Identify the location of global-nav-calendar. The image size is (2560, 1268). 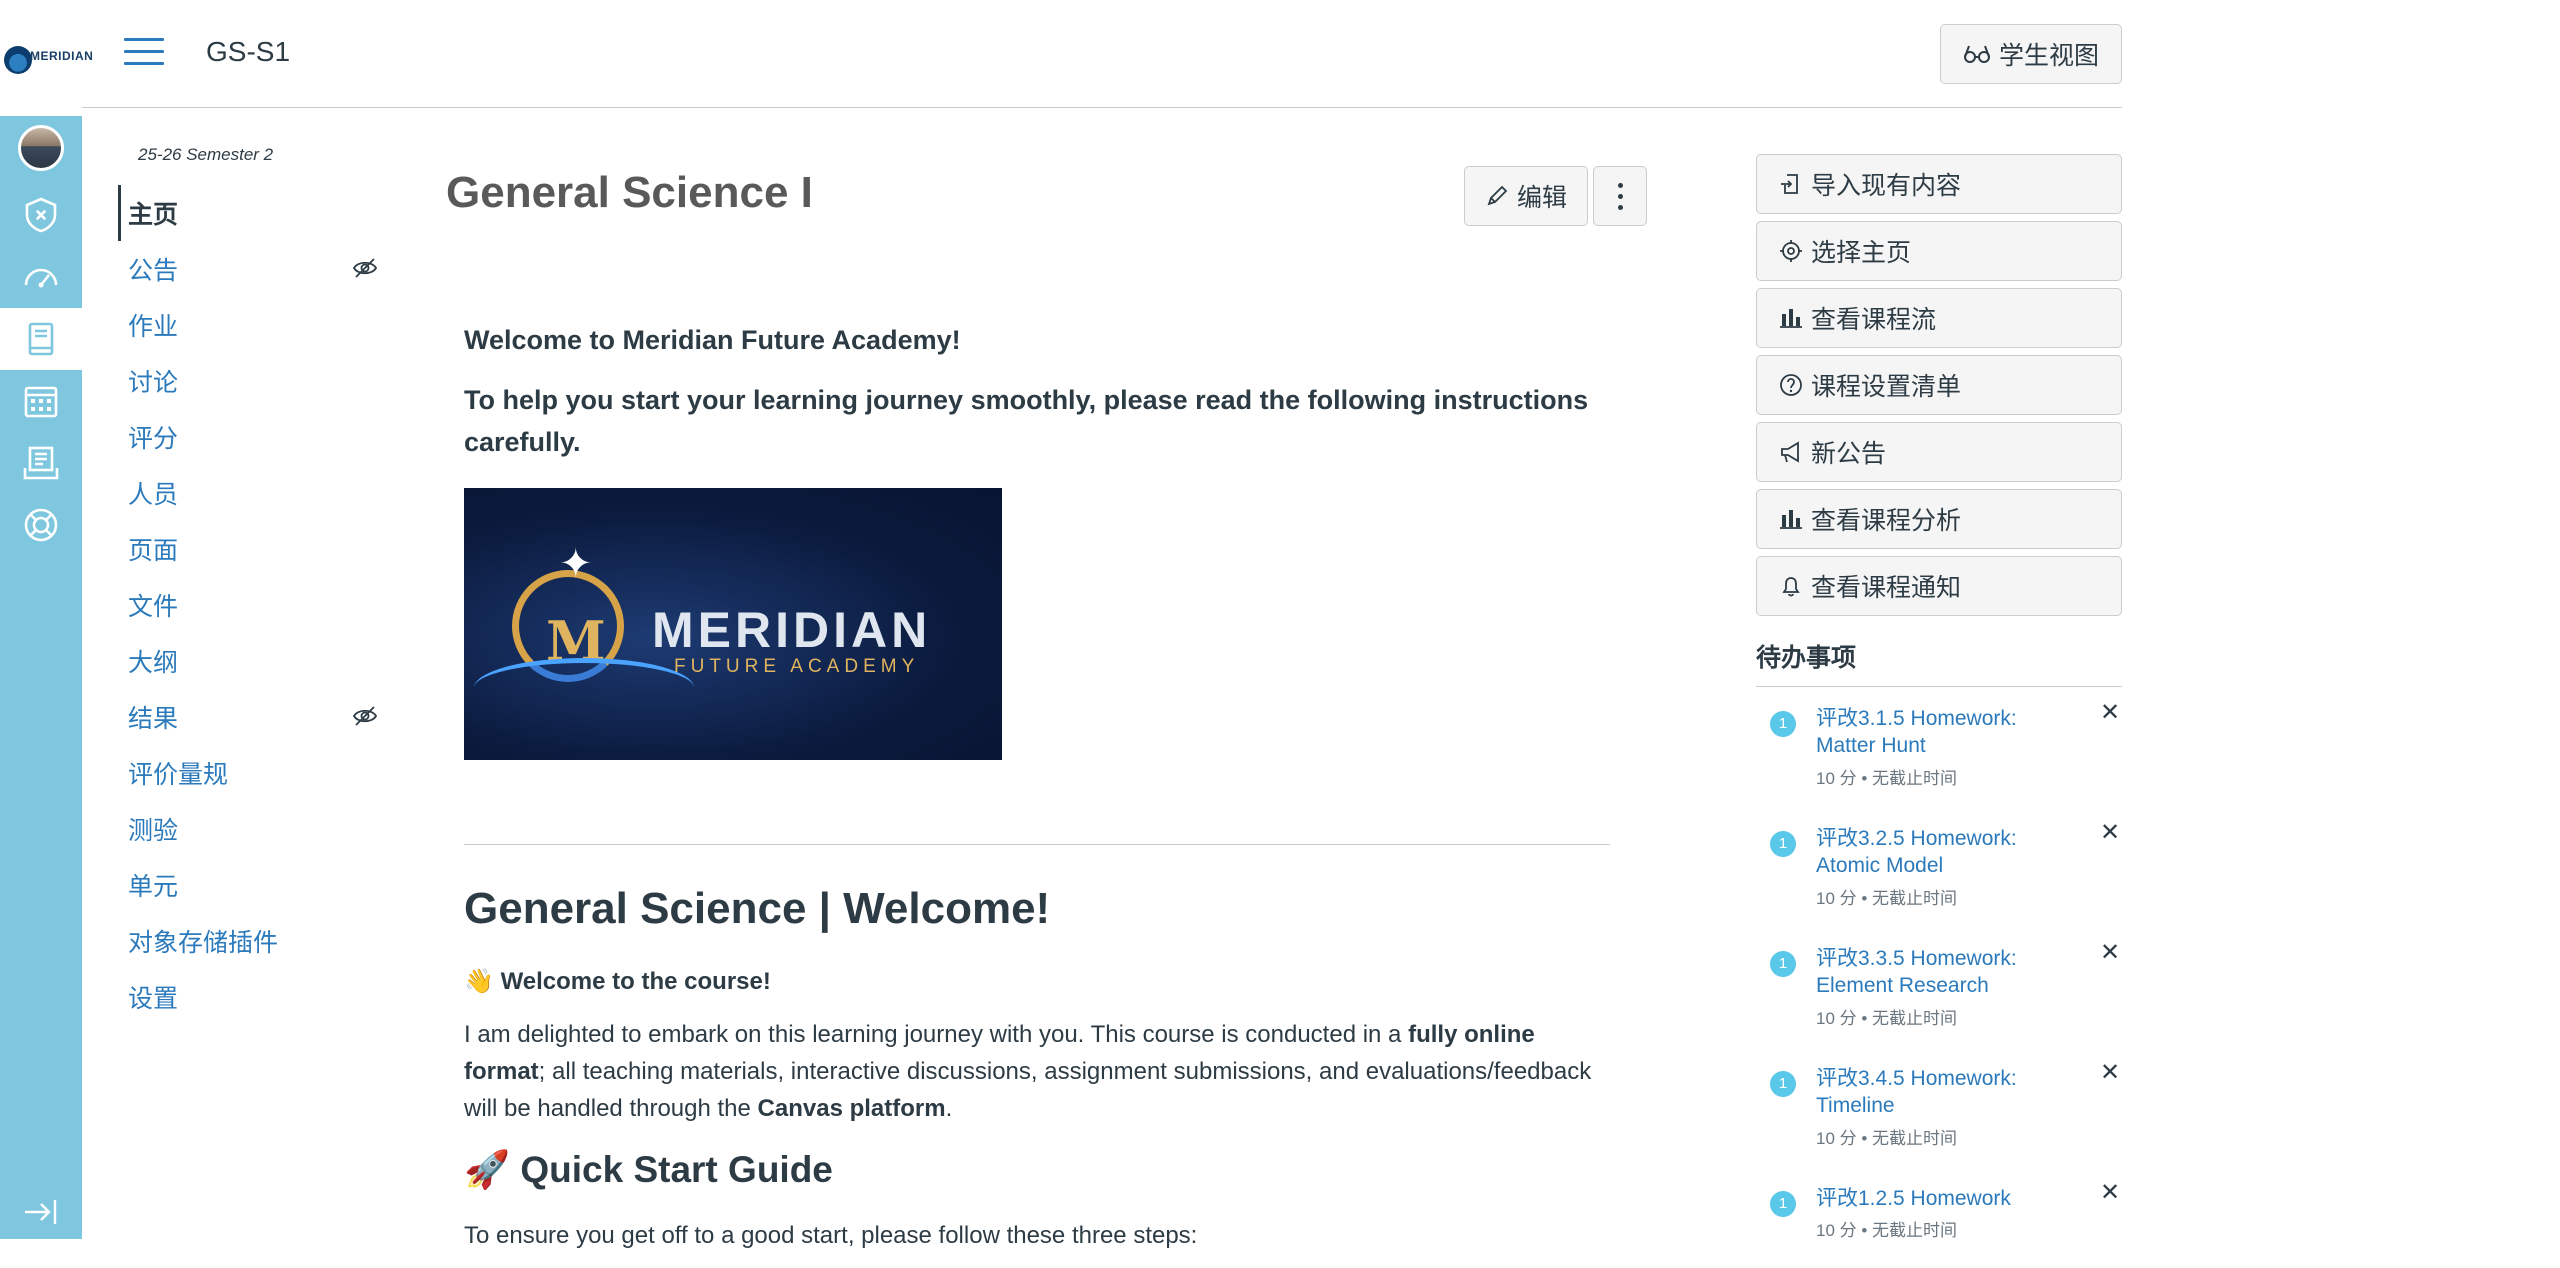
(41, 401).